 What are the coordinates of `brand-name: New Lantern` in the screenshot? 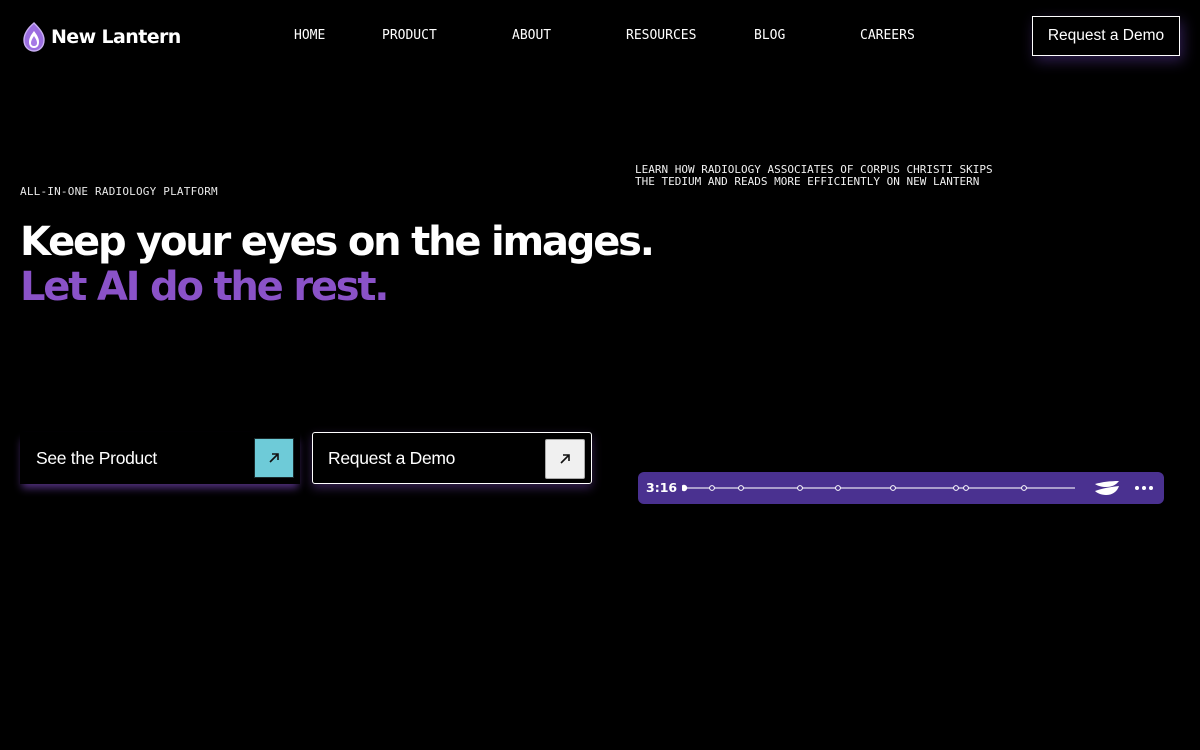 It's located at (116, 37).